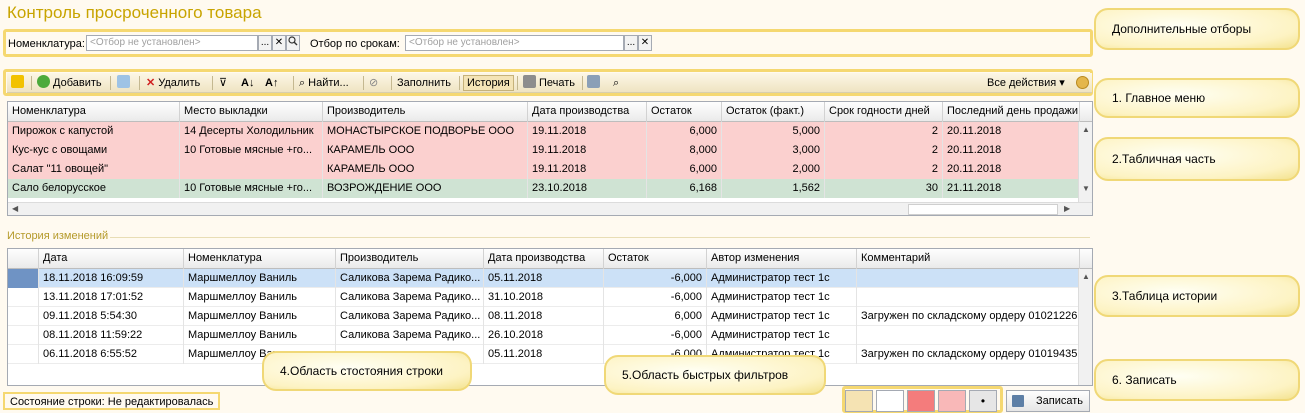  What do you see at coordinates (859, 401) in the screenshot?
I see `quick-filter-all` at bounding box center [859, 401].